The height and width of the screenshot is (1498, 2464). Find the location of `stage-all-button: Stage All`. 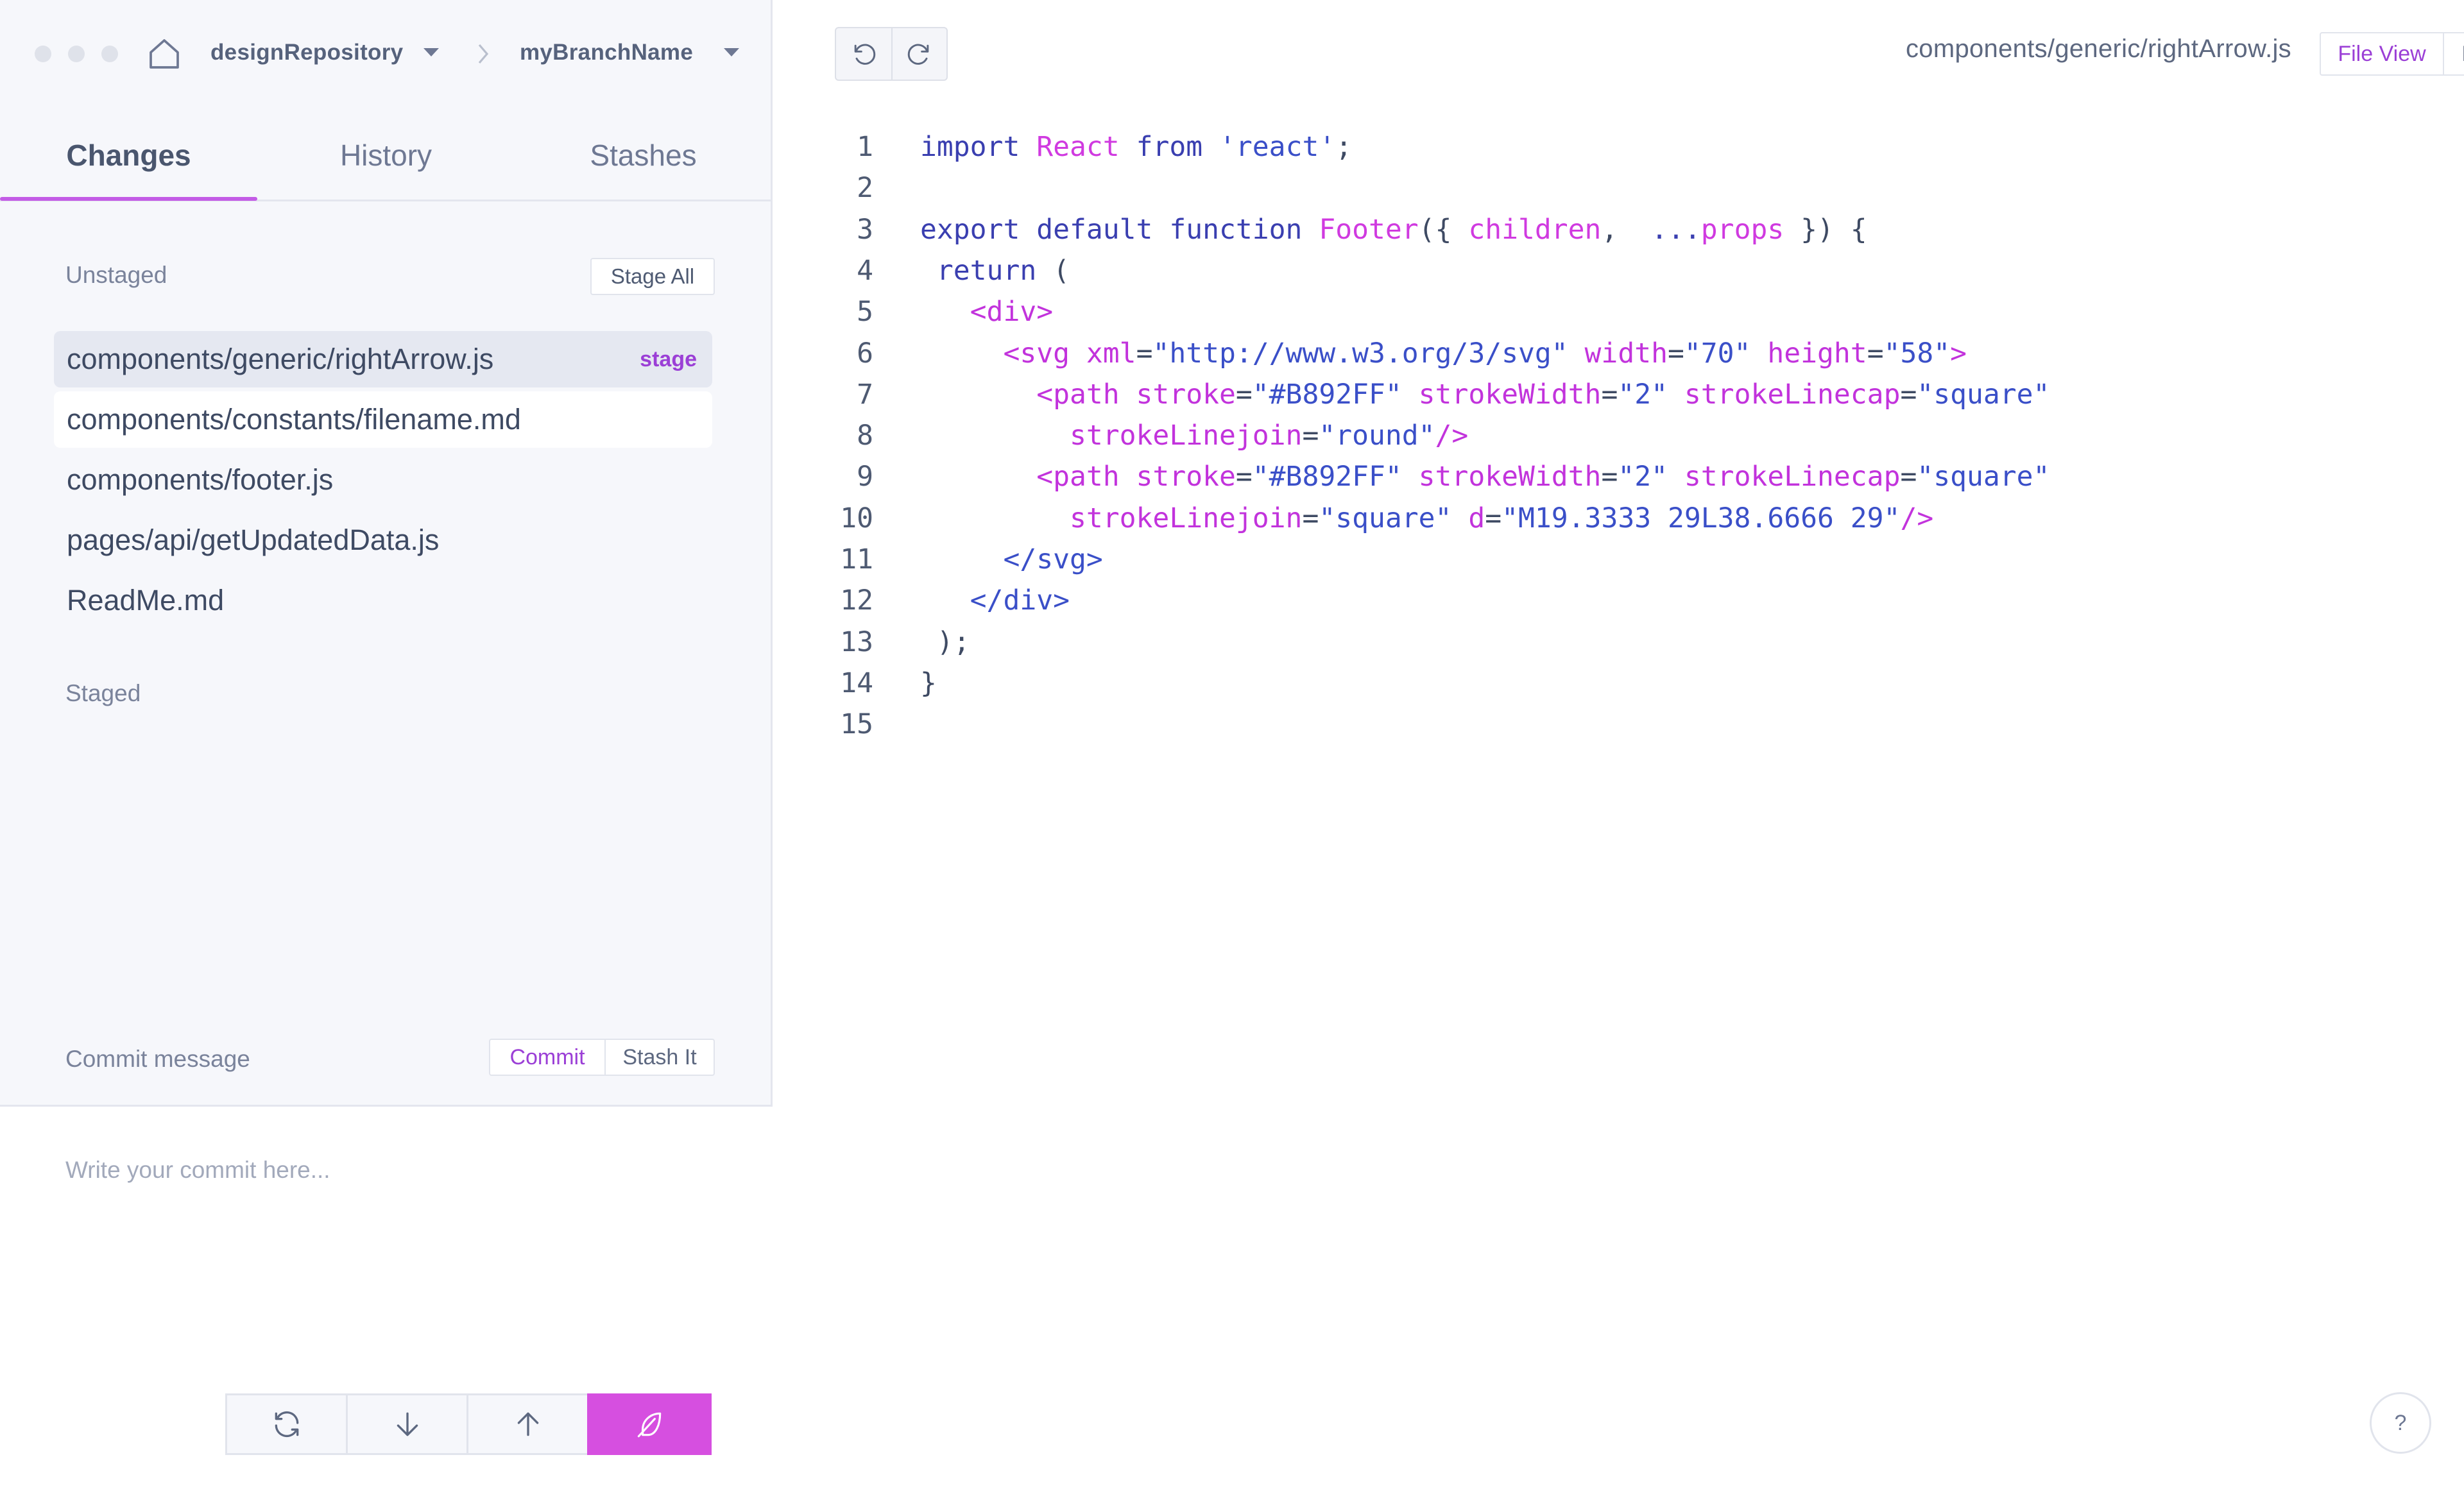

stage-all-button: Stage All is located at coordinates (653, 276).